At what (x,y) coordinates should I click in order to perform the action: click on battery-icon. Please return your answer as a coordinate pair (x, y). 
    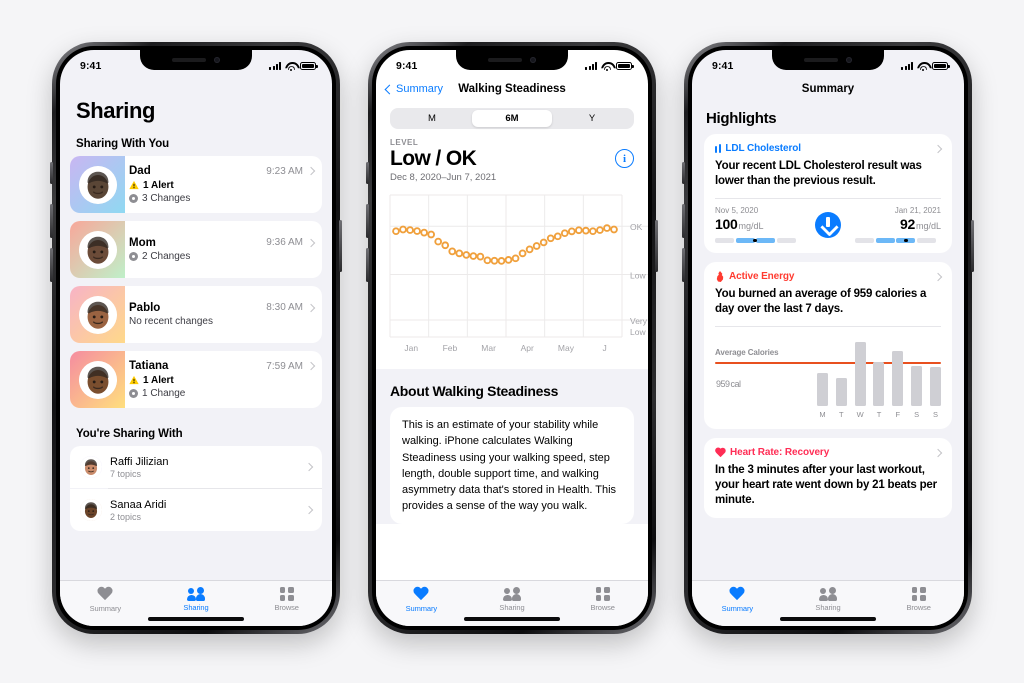
    Looking at the image, I should click on (625, 66).